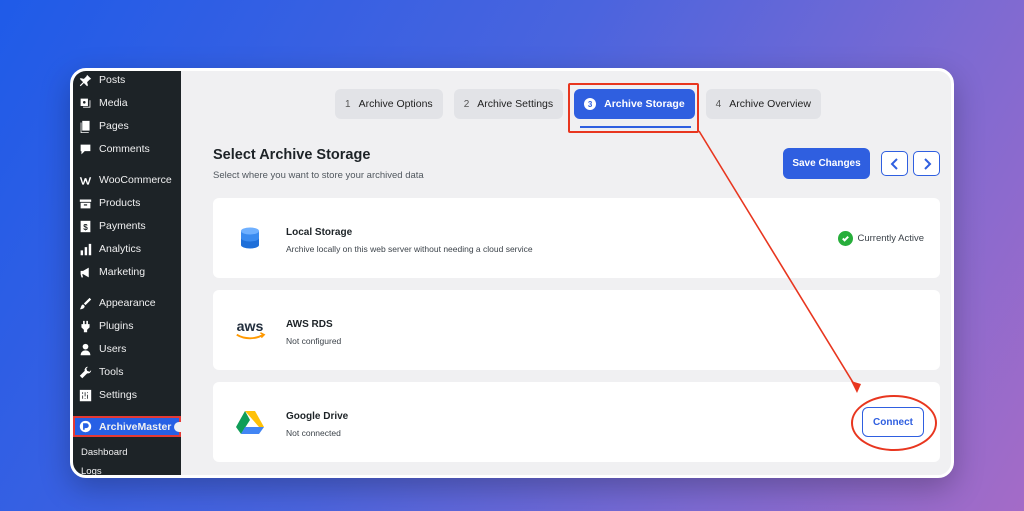 The height and width of the screenshot is (511, 1024). What do you see at coordinates (515, 104) in the screenshot?
I see `tab-label: Archive Settings` at bounding box center [515, 104].